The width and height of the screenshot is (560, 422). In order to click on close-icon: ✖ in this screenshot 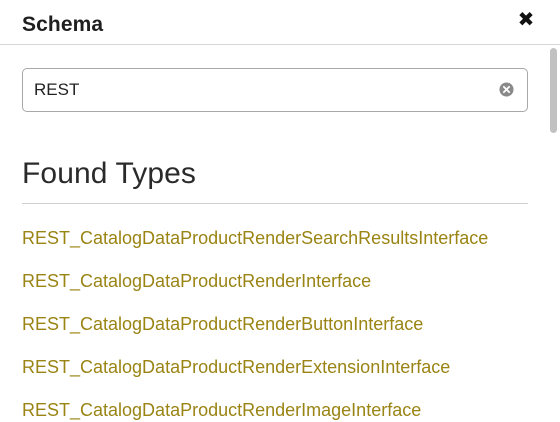, I will do `click(526, 20)`.